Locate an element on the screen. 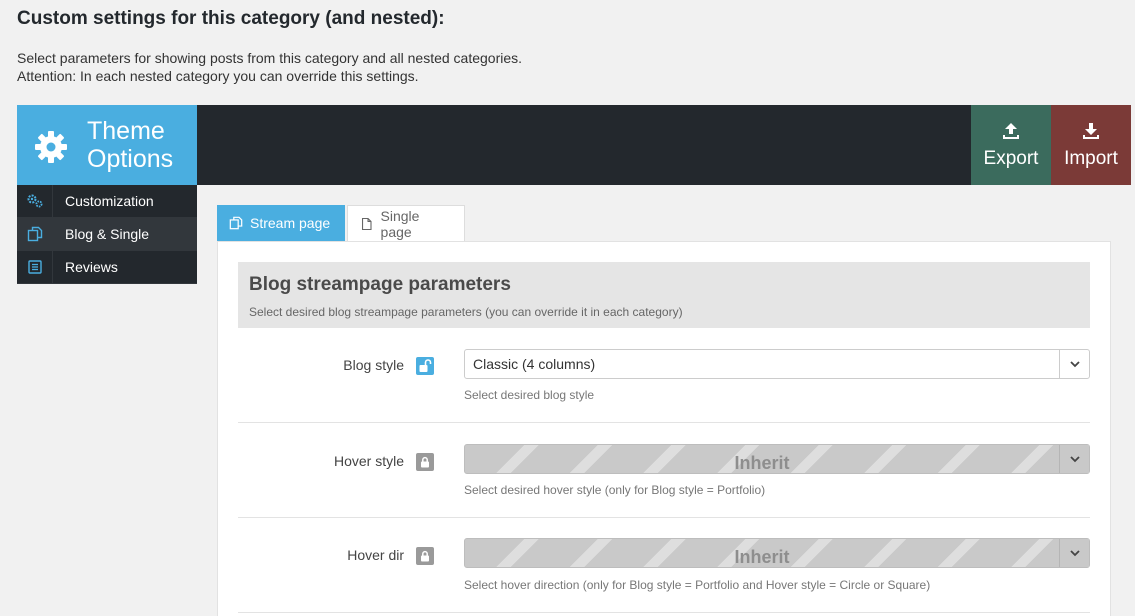 The width and height of the screenshot is (1135, 616). export-button: Export is located at coordinates (1011, 145).